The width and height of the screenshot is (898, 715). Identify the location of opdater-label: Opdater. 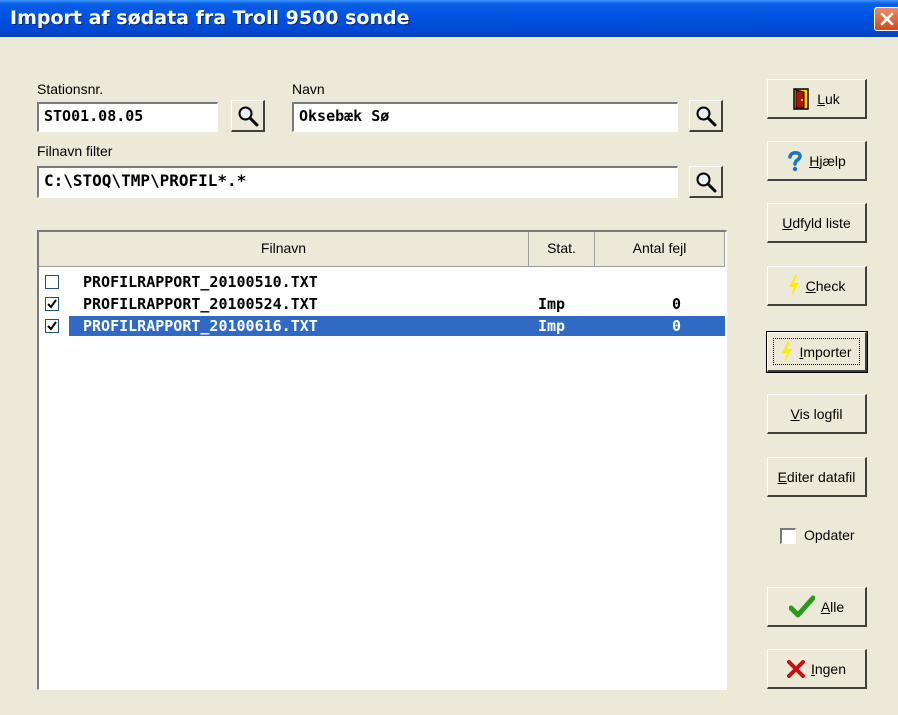
(829, 535).